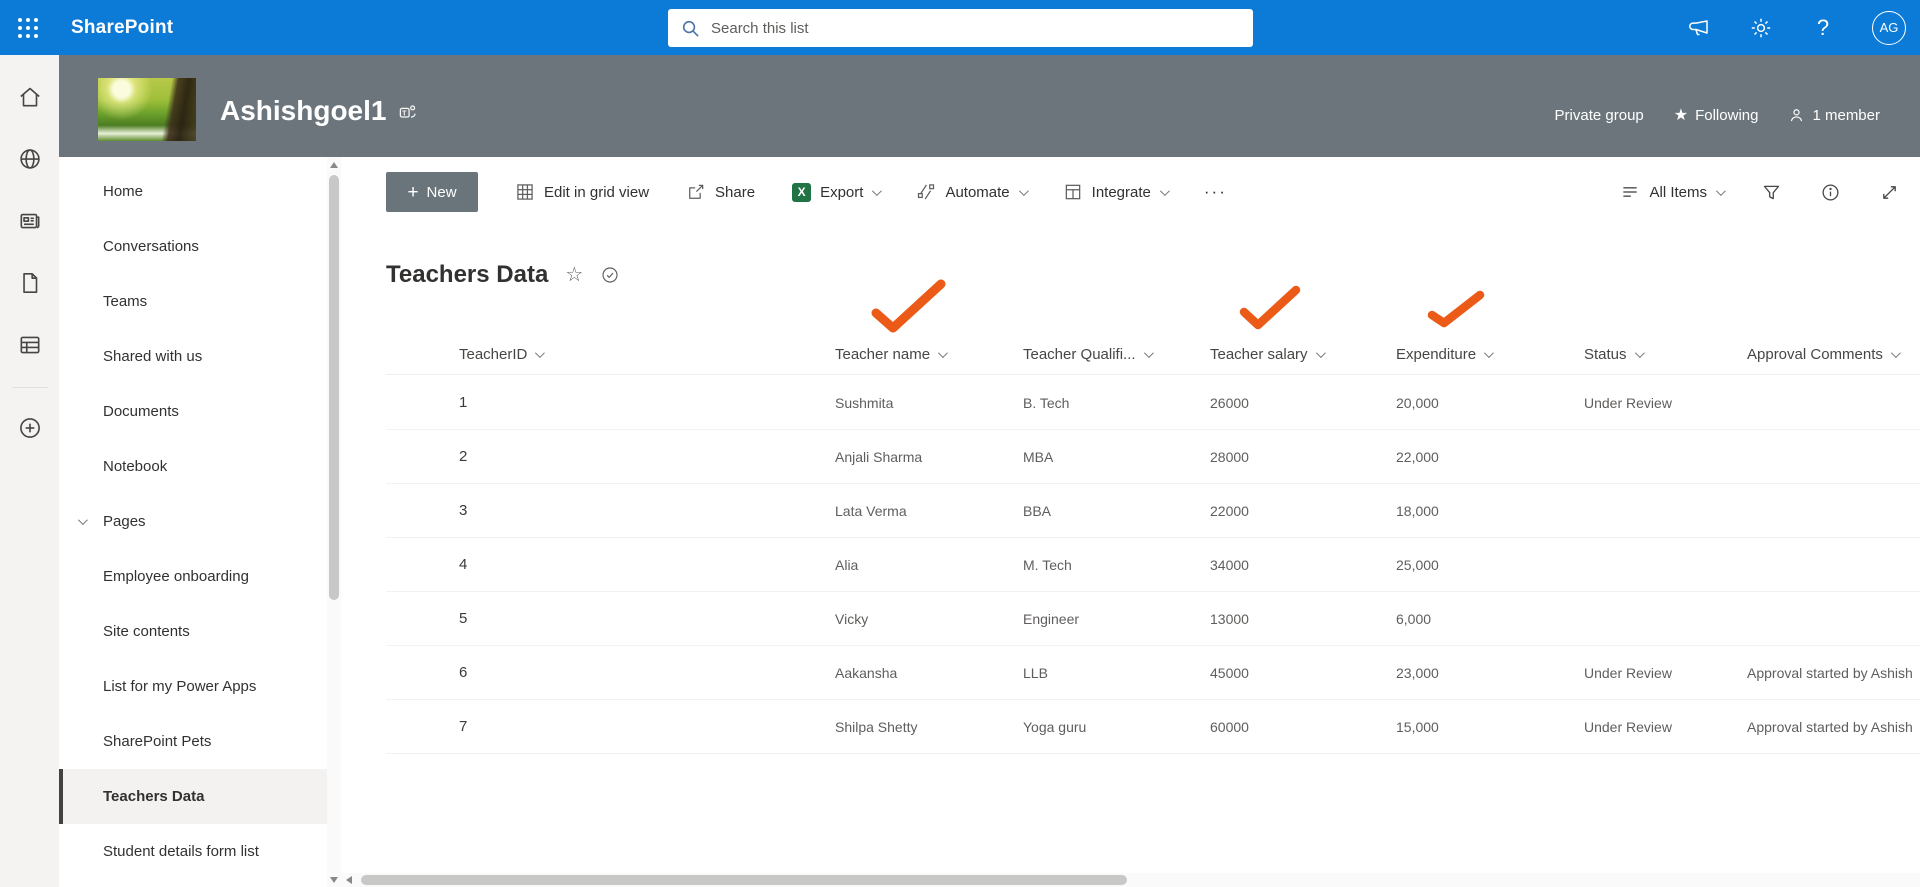 Image resolution: width=1920 pixels, height=887 pixels. I want to click on list-title-row: Teachers Data ☆, so click(503, 275).